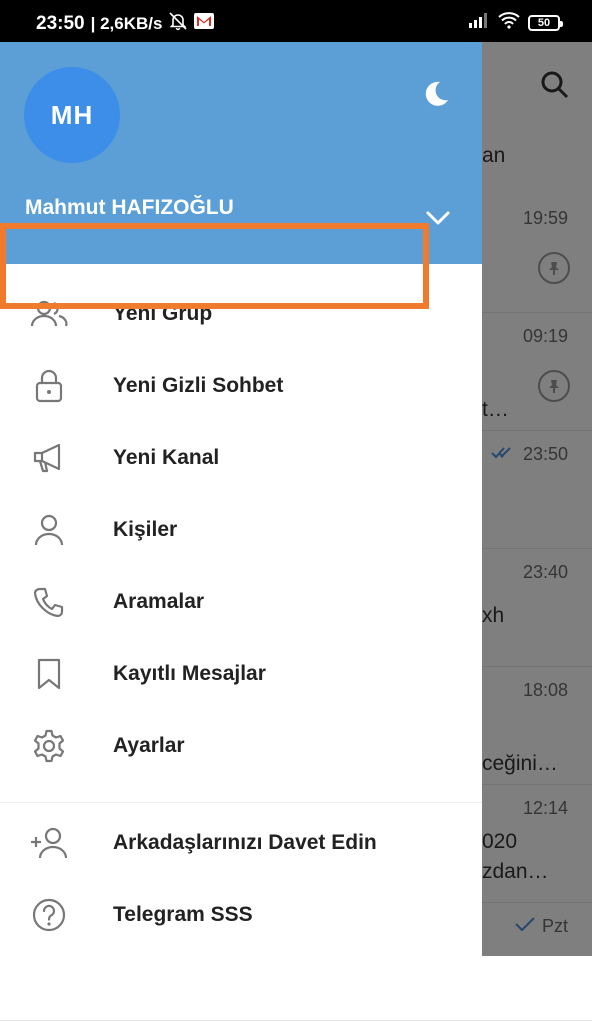  I want to click on battery-icon: 50, so click(545, 22).